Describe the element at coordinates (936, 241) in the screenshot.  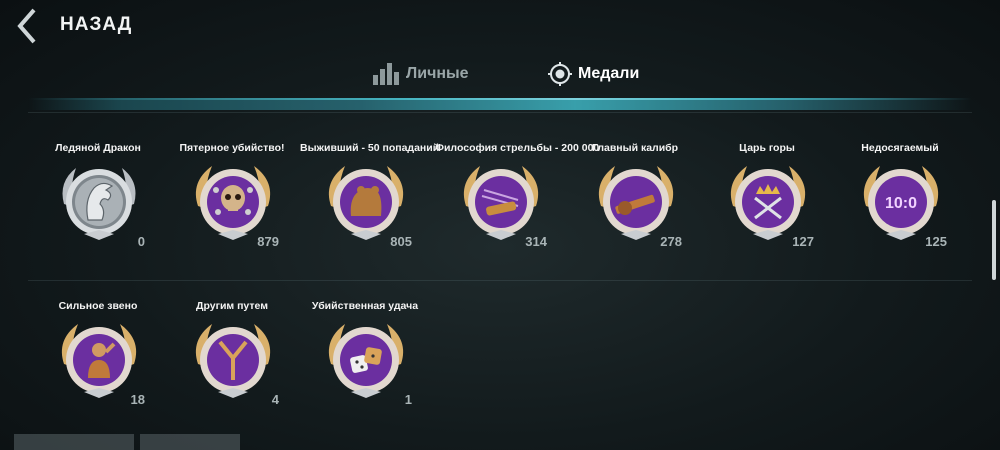
I see `medal-count: 125` at that location.